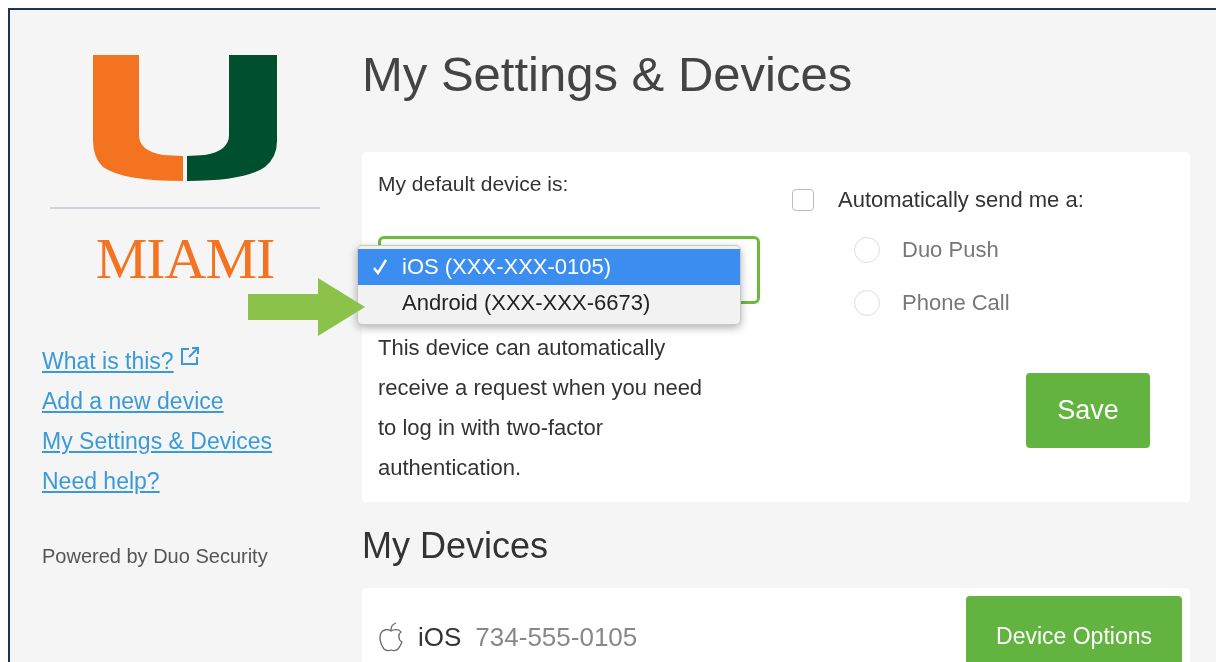 This screenshot has width=1216, height=662. I want to click on apple-icon, so click(391, 637).